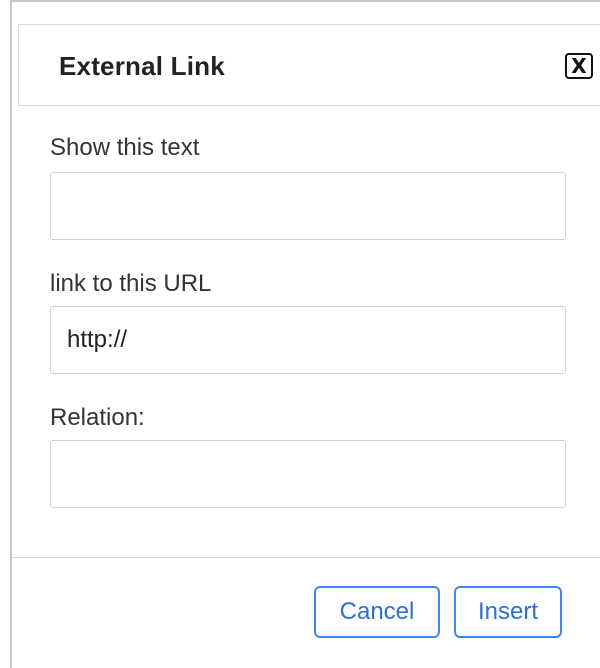  What do you see at coordinates (125, 147) in the screenshot?
I see `show-text-label: Show this text` at bounding box center [125, 147].